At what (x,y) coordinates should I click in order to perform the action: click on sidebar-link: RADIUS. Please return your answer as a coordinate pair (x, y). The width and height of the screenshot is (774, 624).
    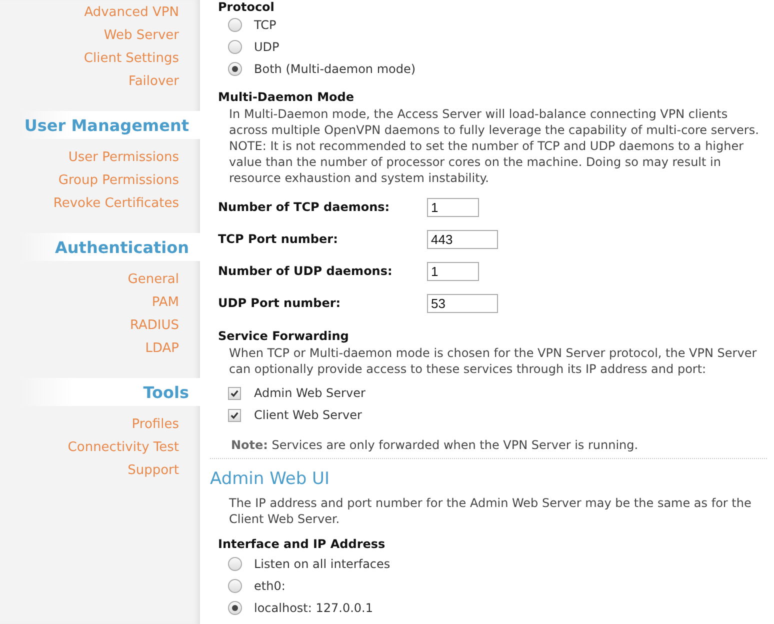
    Looking at the image, I should click on (165, 325).